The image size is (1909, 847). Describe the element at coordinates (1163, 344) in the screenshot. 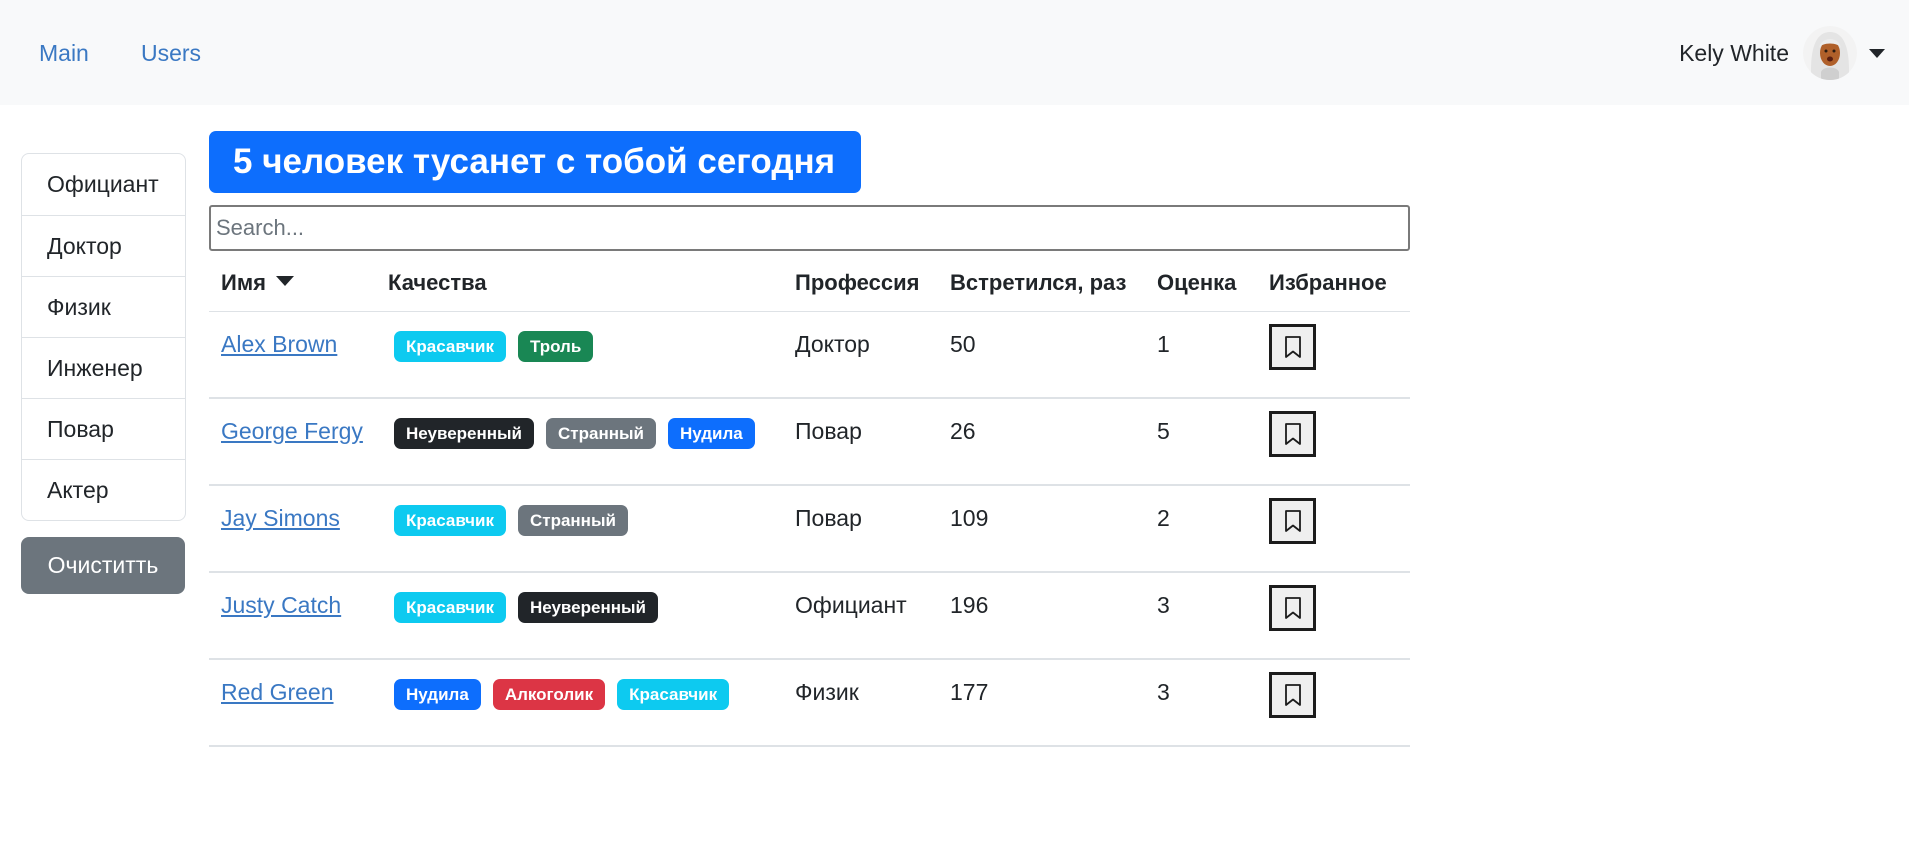

I see `rating-cell: 1` at that location.